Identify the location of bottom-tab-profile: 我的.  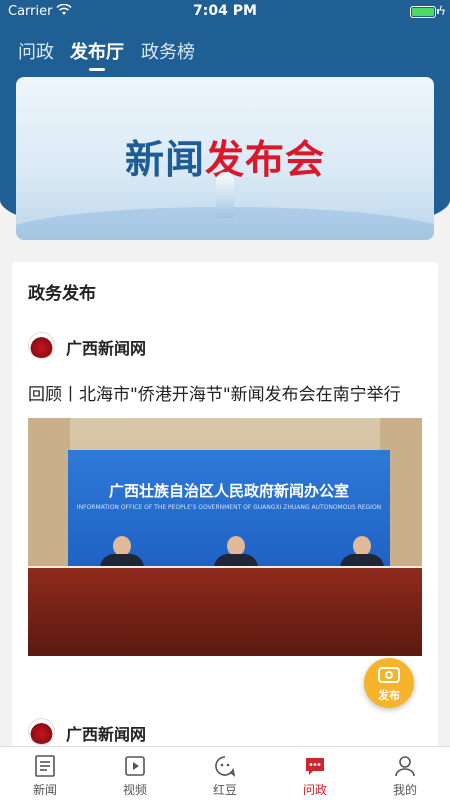
(405, 773).